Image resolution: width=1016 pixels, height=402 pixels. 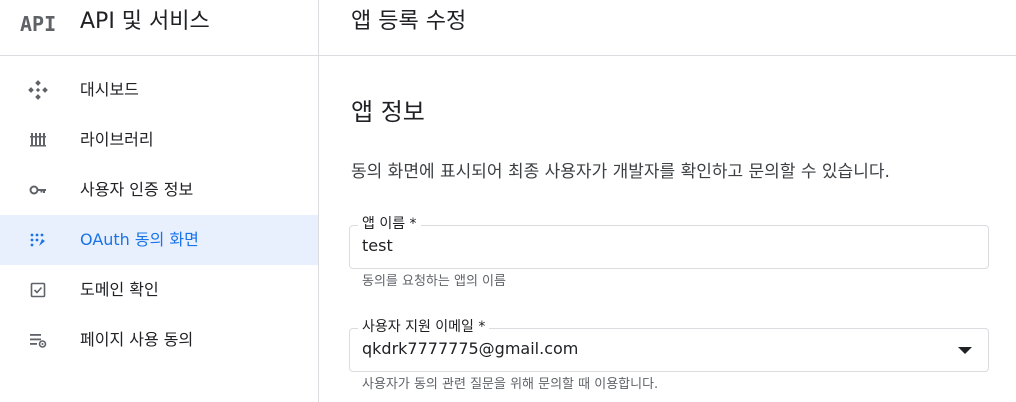 What do you see at coordinates (38, 24) in the screenshot?
I see `api-logo: API` at bounding box center [38, 24].